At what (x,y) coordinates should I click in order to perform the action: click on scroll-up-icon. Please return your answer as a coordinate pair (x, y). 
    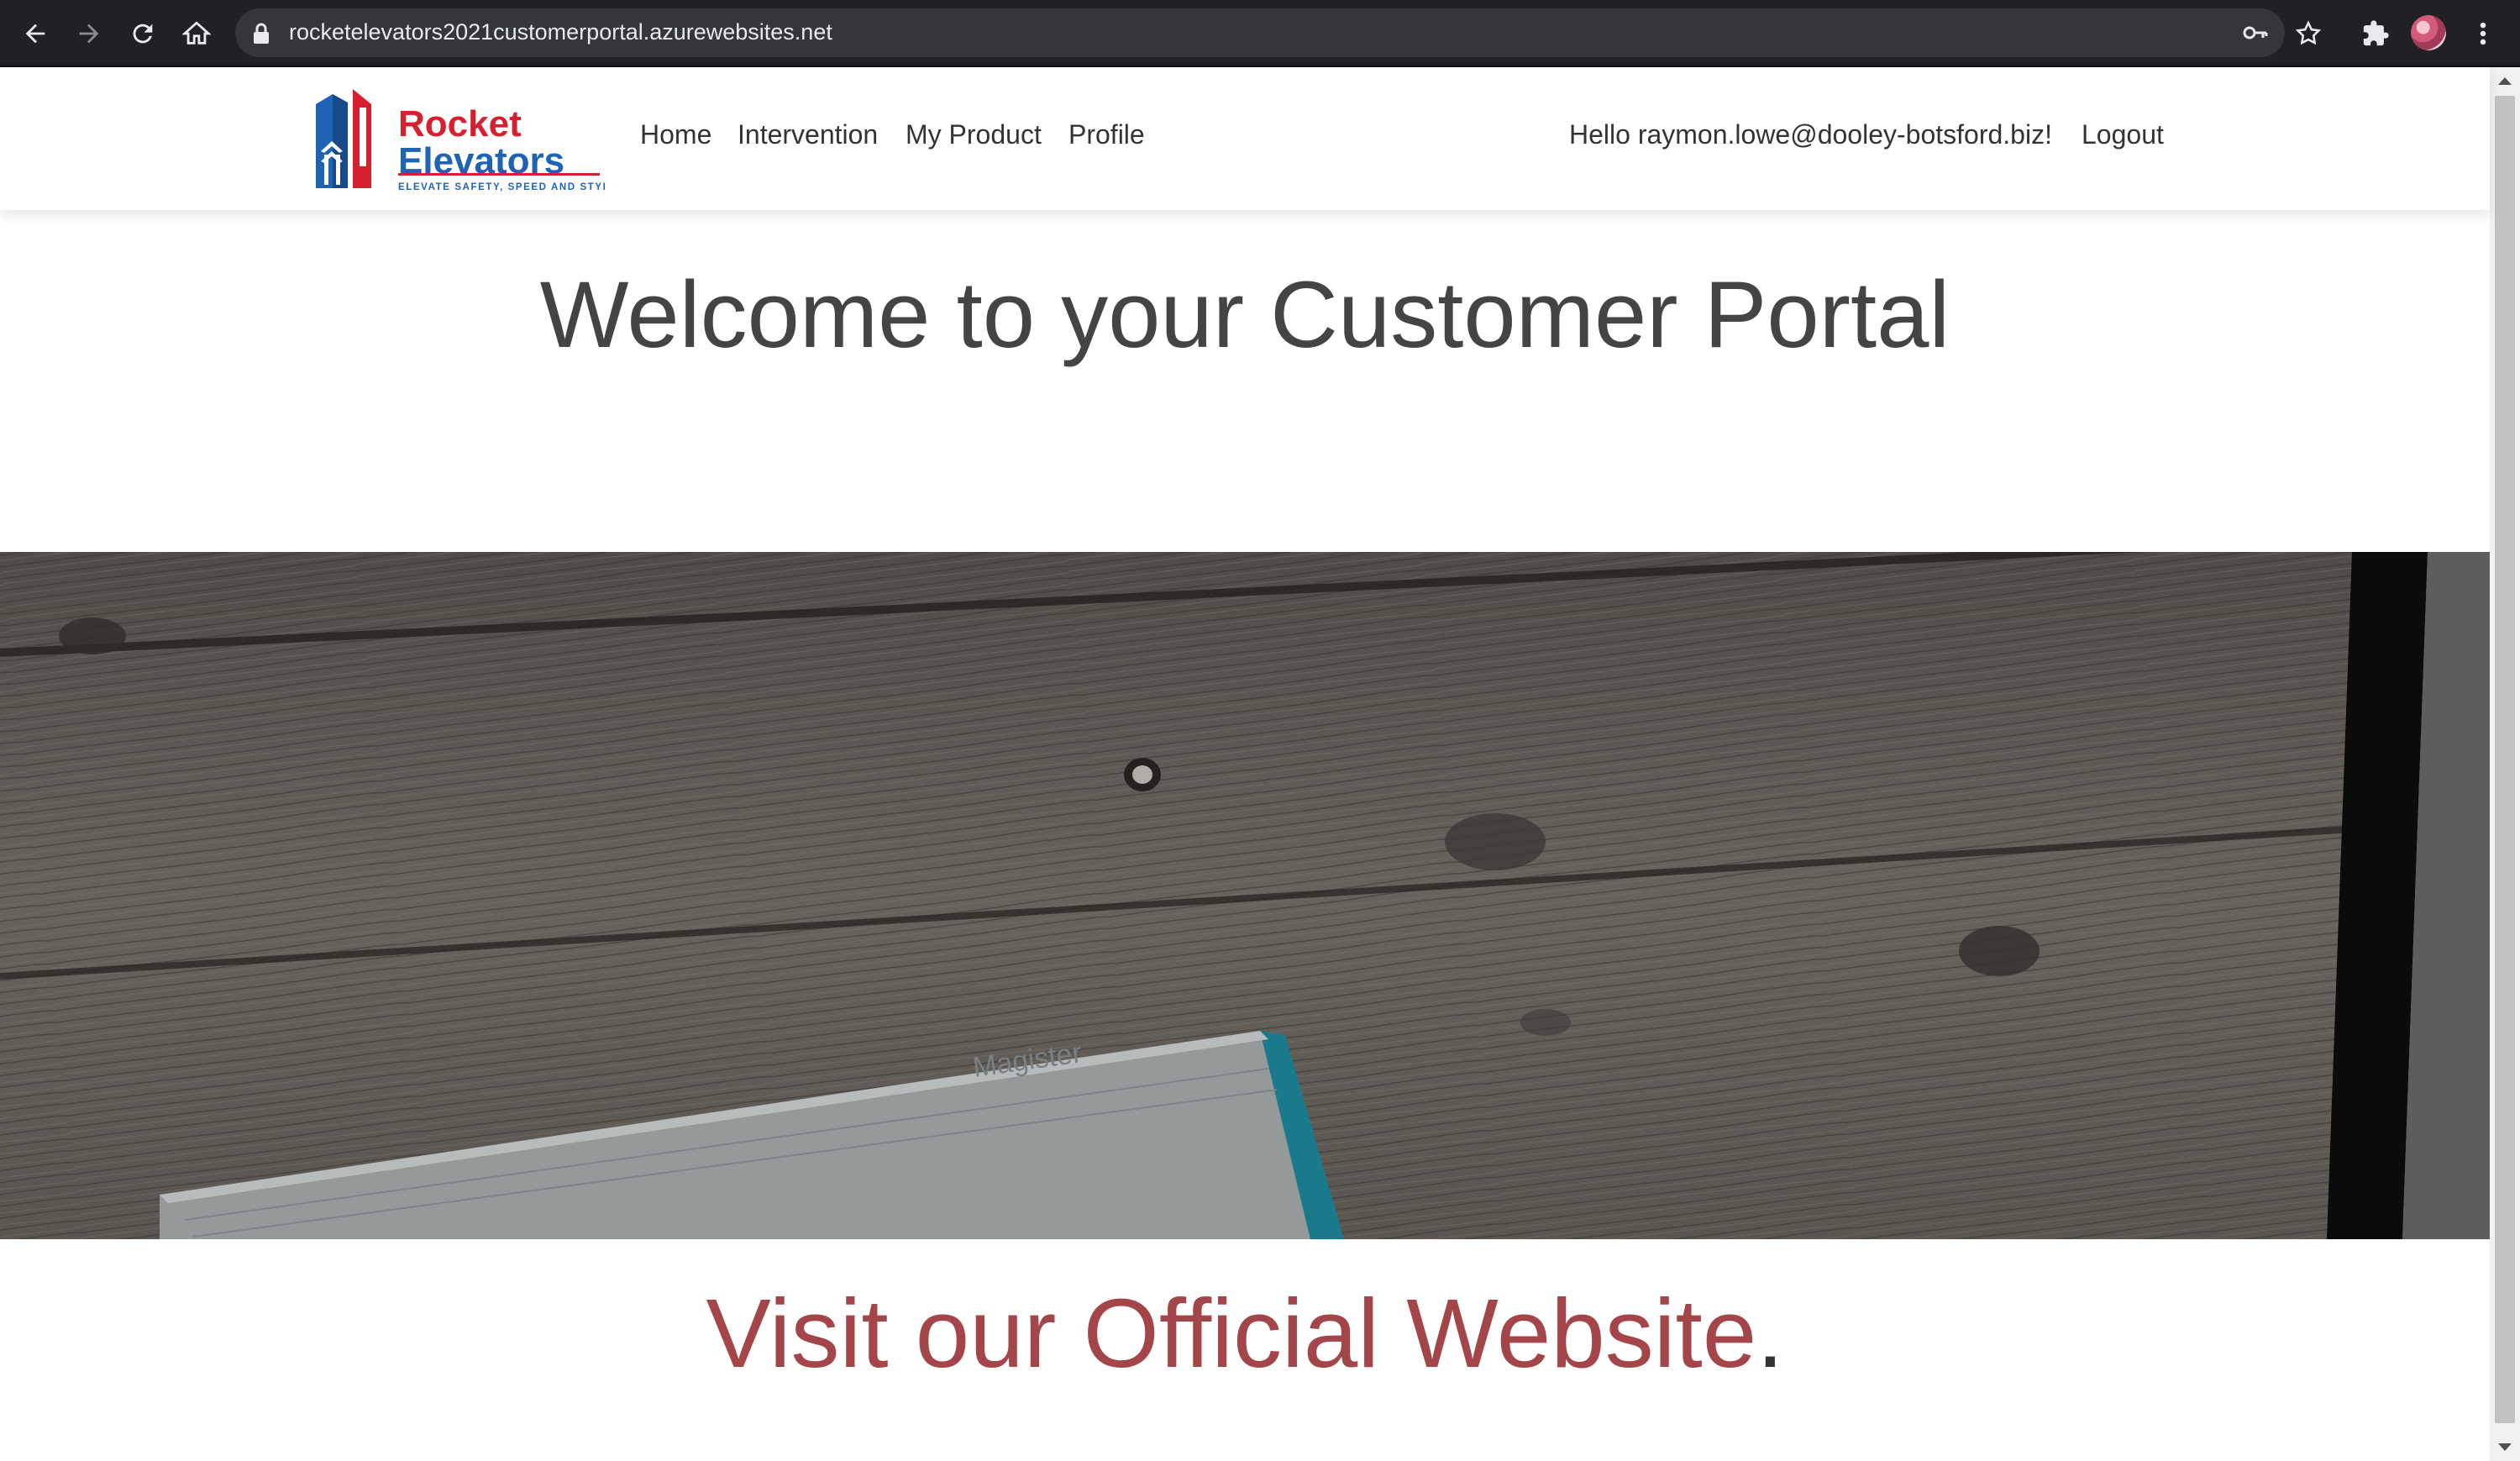
    Looking at the image, I should click on (2505, 81).